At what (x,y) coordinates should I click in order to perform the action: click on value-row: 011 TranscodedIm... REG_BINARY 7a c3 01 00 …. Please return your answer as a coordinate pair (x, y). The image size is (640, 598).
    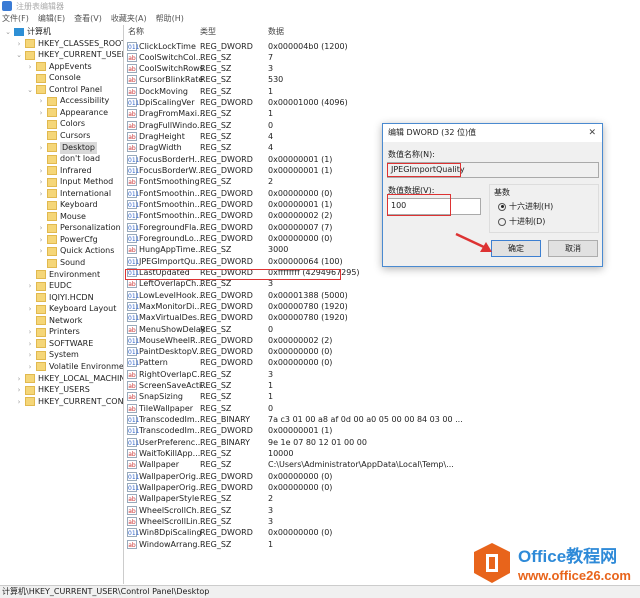
    Looking at the image, I should click on (382, 419).